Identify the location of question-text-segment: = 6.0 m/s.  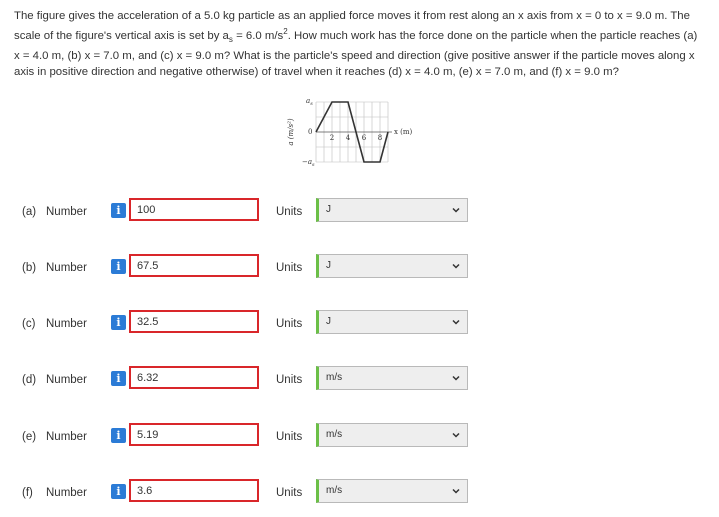
(258, 35).